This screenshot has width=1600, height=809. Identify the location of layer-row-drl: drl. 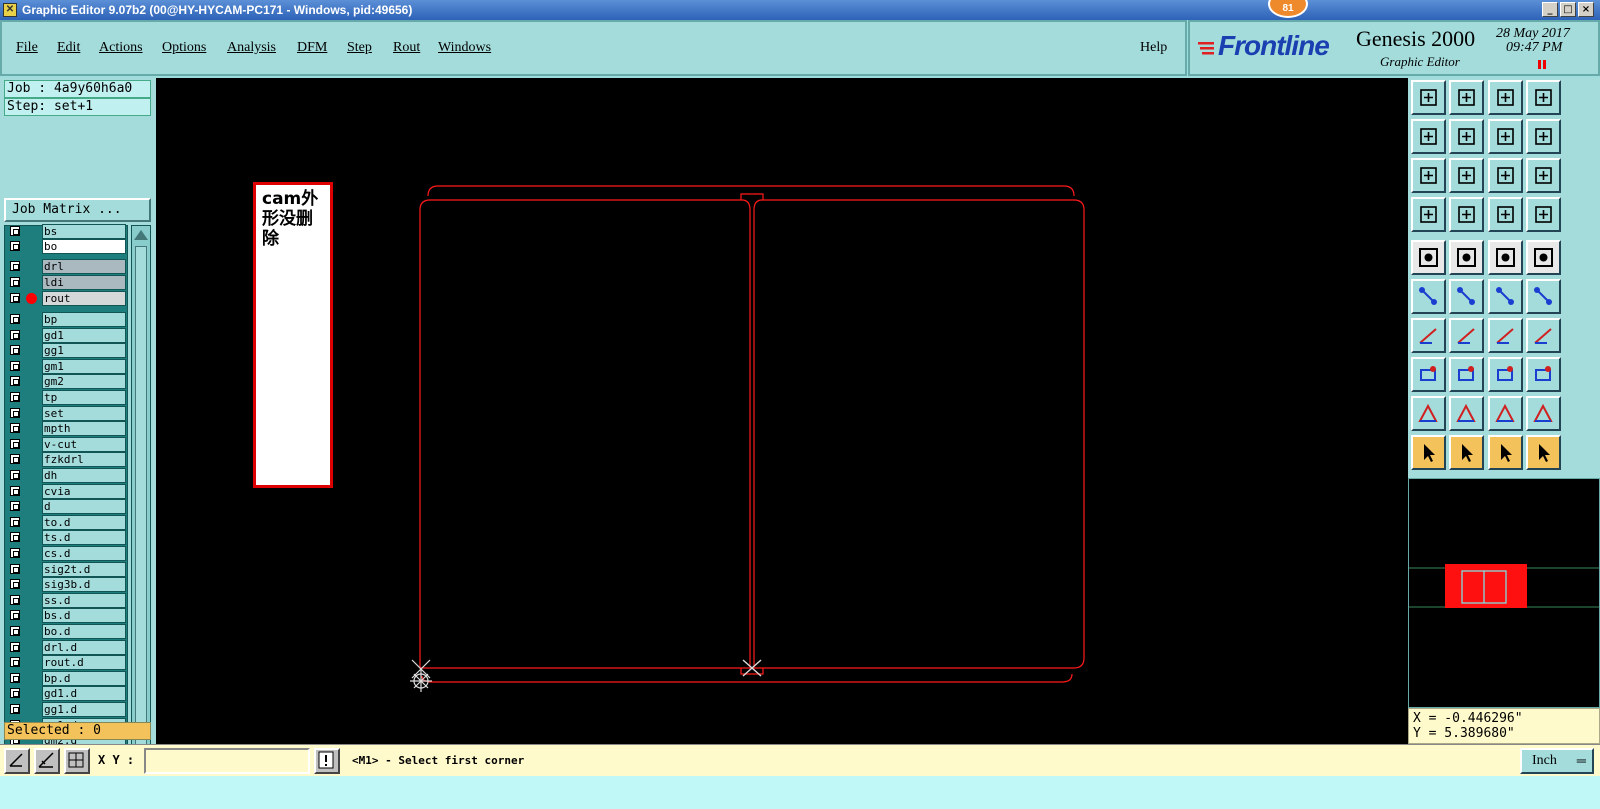
(66, 266).